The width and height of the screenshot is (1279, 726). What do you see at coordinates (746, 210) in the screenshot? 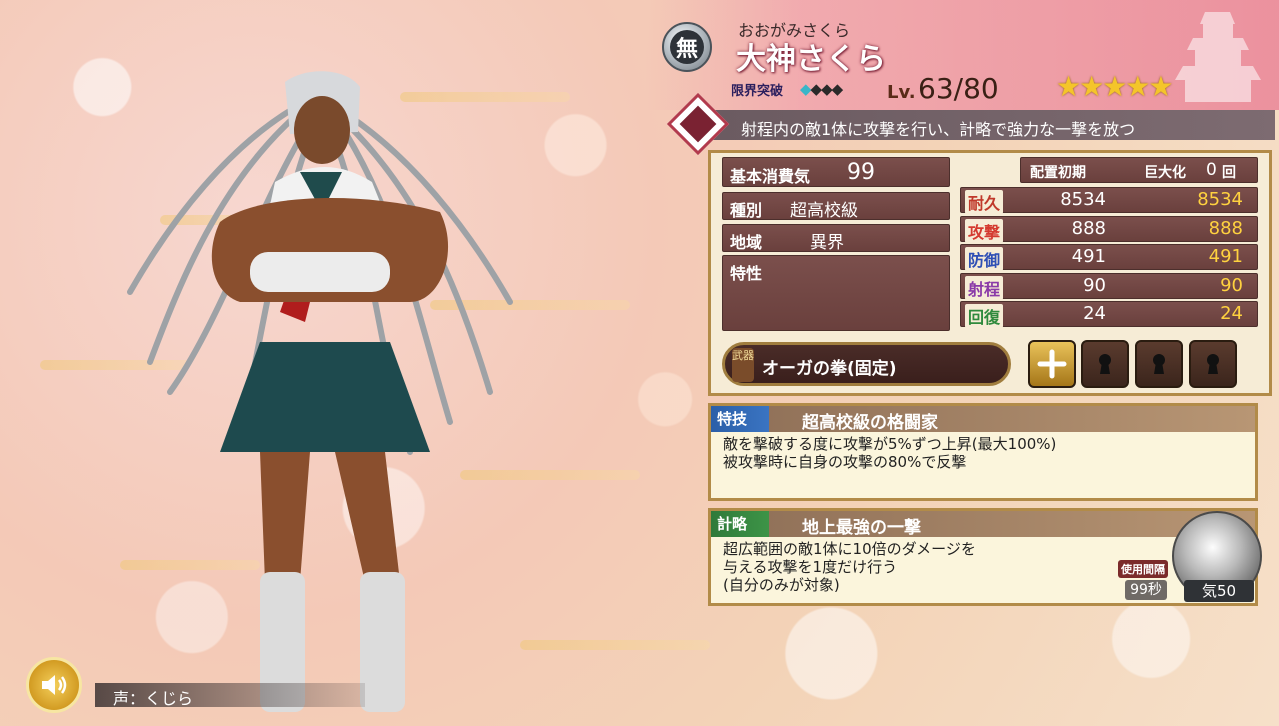
I see `type-label: 種別` at bounding box center [746, 210].